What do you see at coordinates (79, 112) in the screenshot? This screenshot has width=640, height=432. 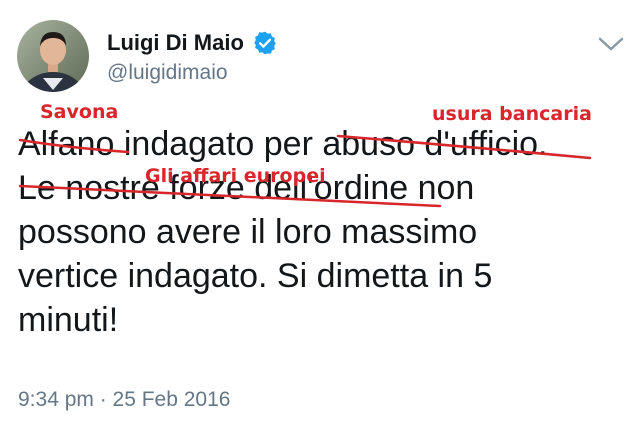 I see `annotation-savona: Savona` at bounding box center [79, 112].